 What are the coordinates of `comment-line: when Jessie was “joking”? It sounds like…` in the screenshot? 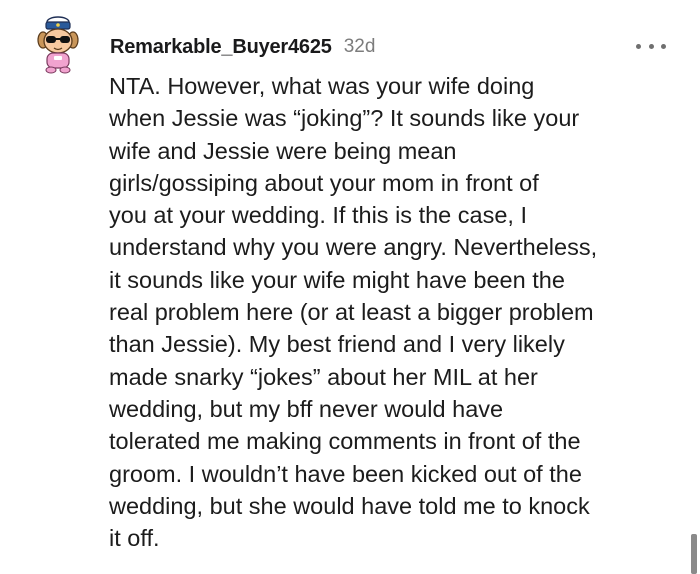 It's located at (344, 118).